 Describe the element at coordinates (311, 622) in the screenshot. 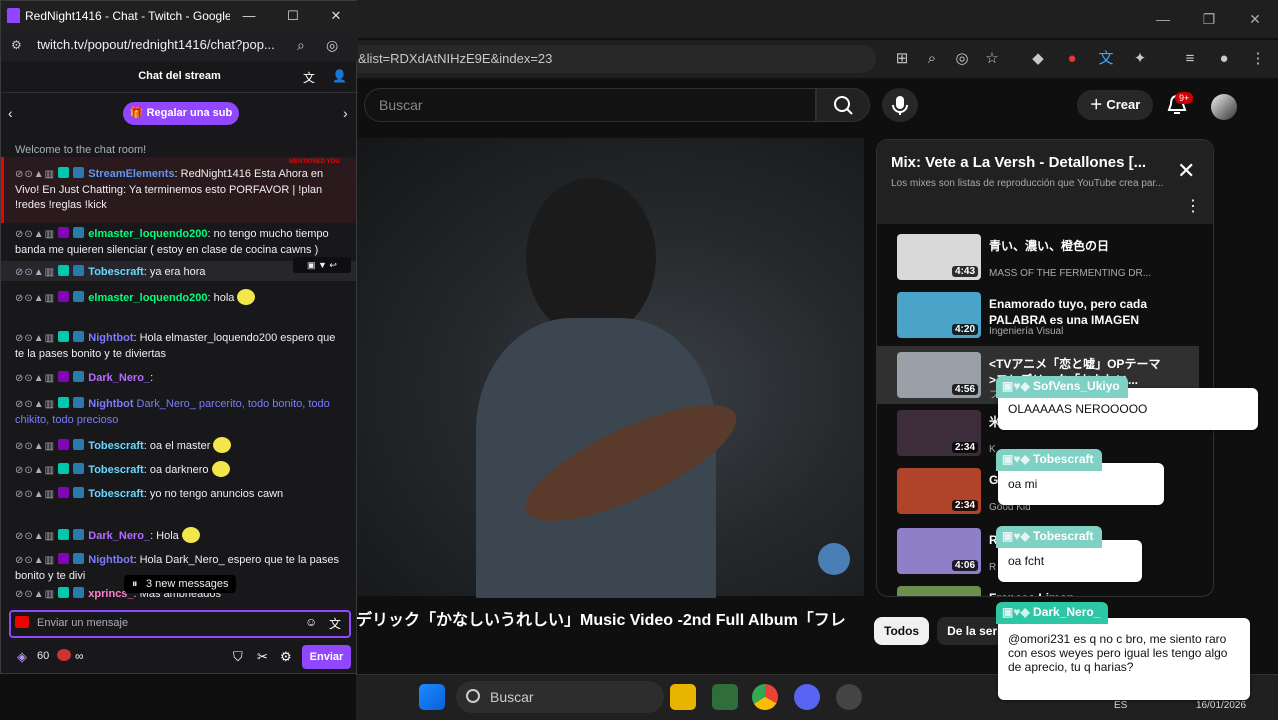

I see `emote-icon: ☺` at that location.